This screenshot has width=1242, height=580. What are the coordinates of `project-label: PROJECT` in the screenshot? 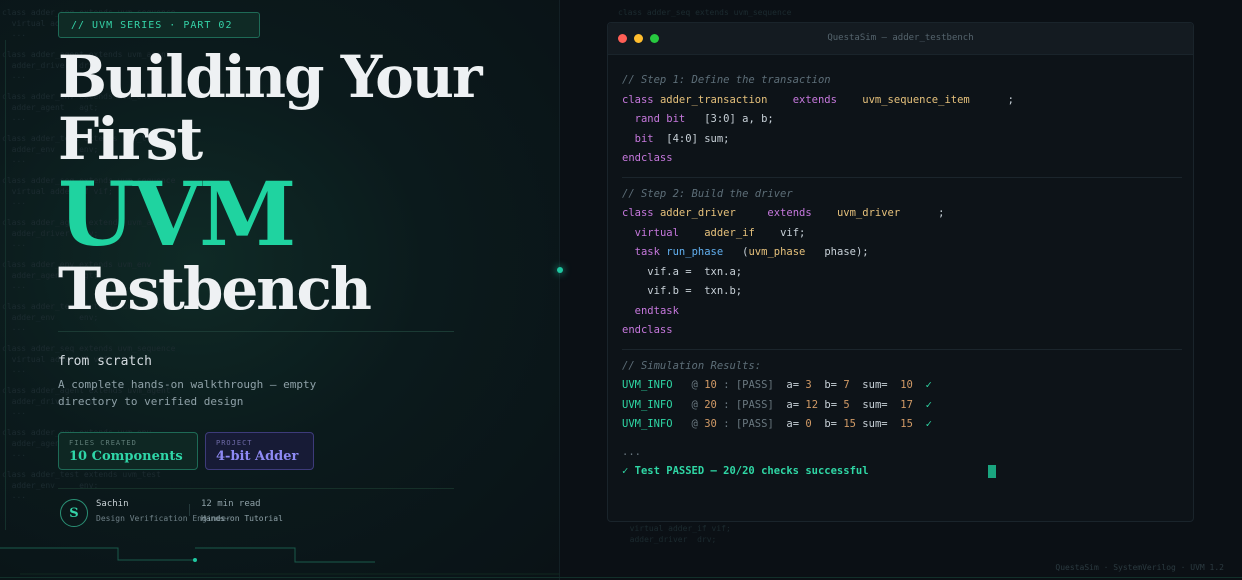 It's located at (234, 443).